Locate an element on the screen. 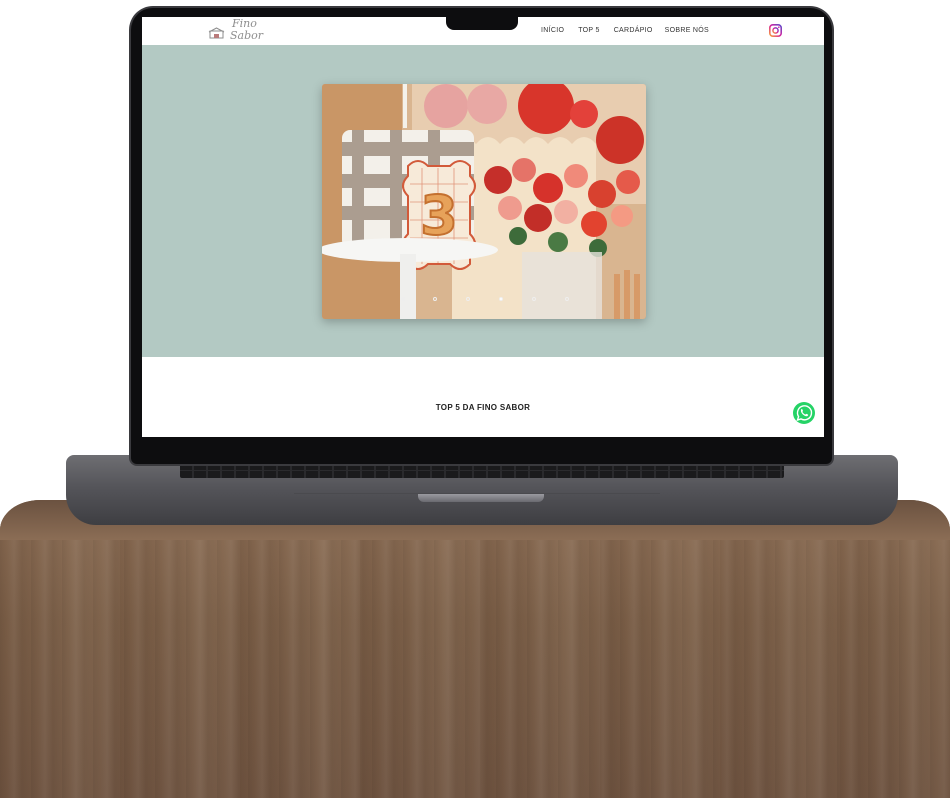 Image resolution: width=950 pixels, height=798 pixels. laptop-trackpad is located at coordinates (477, 487).